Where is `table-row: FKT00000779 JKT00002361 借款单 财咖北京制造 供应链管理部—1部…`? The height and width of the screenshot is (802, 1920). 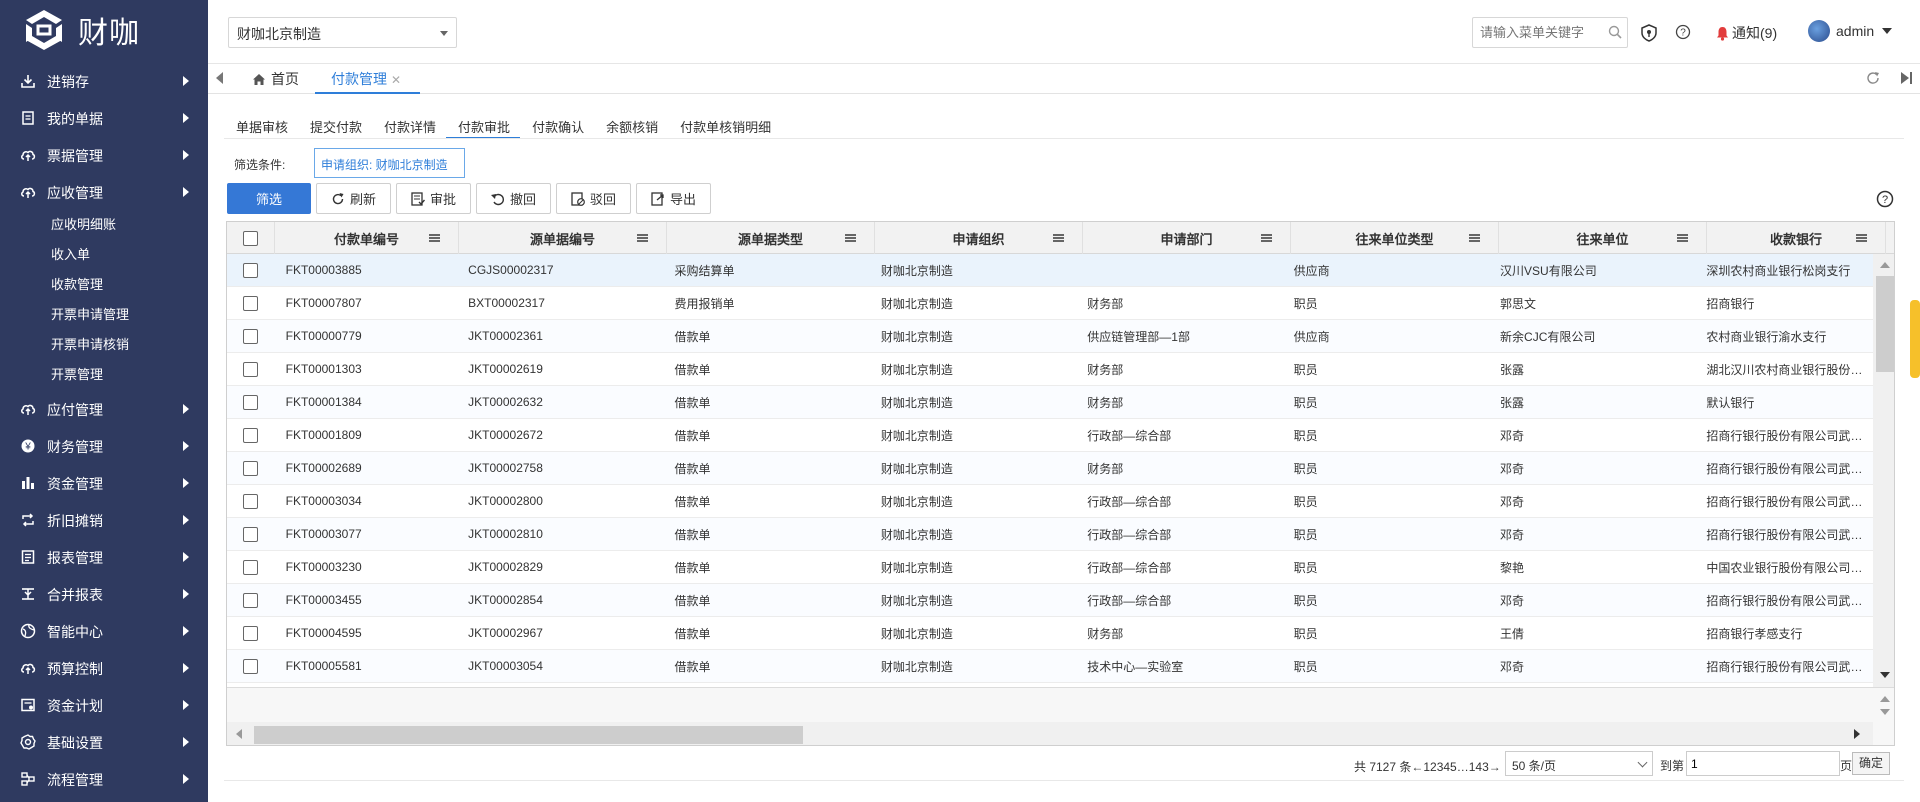 table-row: FKT00000779 JKT00002361 借款单 财咖北京制造 供应链管理部—1部… is located at coordinates (1050, 336).